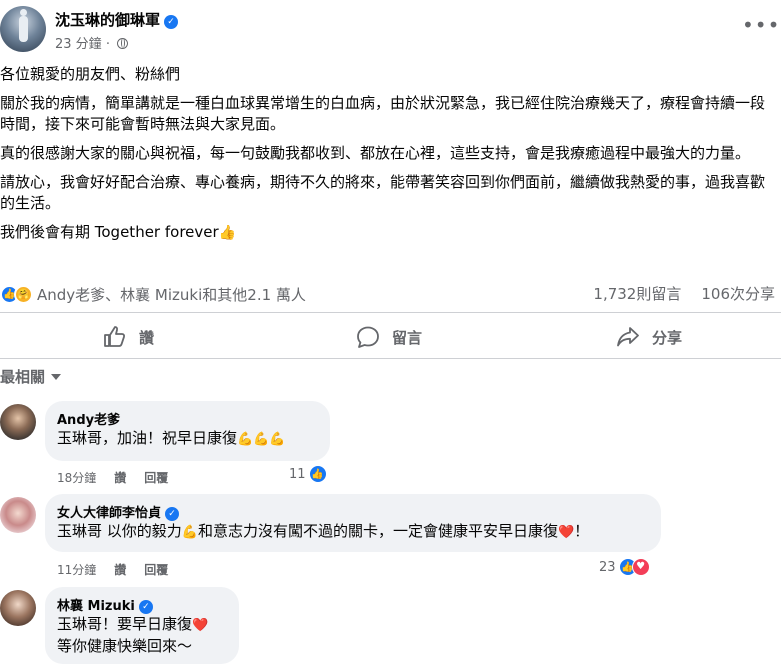 Image resolution: width=781 pixels, height=664 pixels. Describe the element at coordinates (261, 439) in the screenshot. I see `flexed-biceps-emoji: 💪💪💪` at that location.